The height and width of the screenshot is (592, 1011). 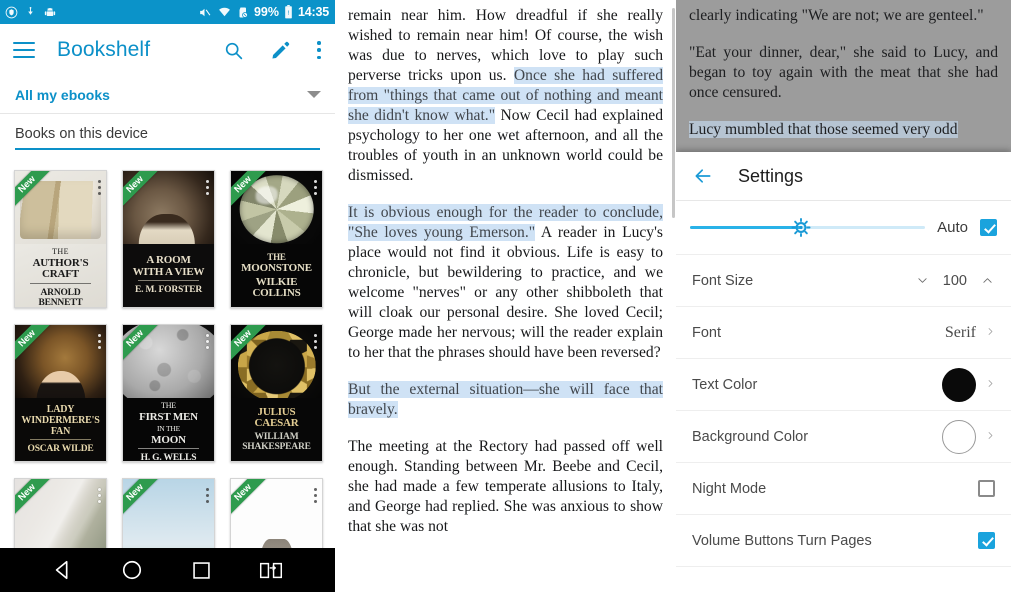 I want to click on shelf-selector-label: All my ebooks, so click(x=62, y=94).